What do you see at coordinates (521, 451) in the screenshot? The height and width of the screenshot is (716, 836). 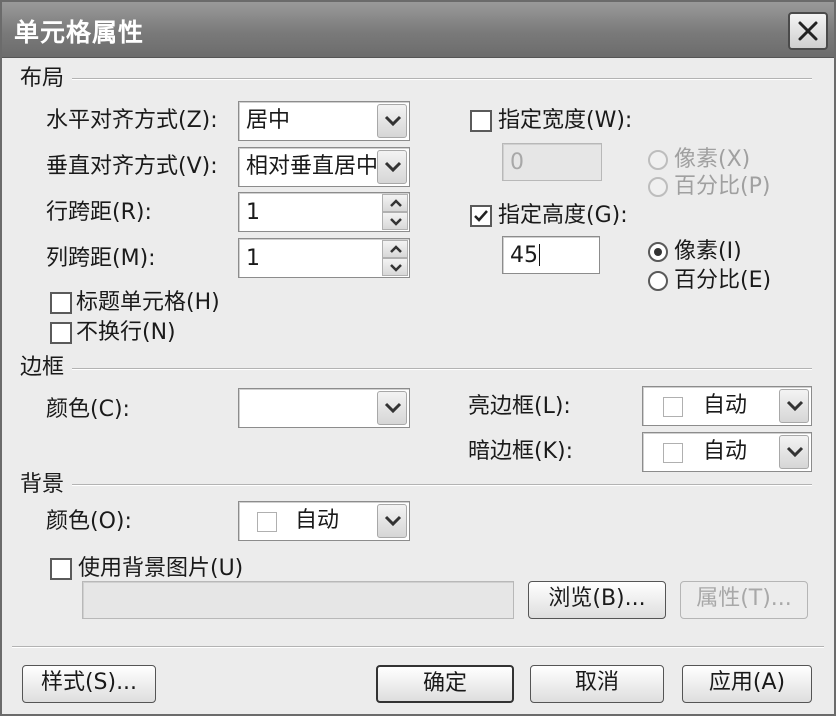 I see `dark-border-label: 暗边框(K):` at bounding box center [521, 451].